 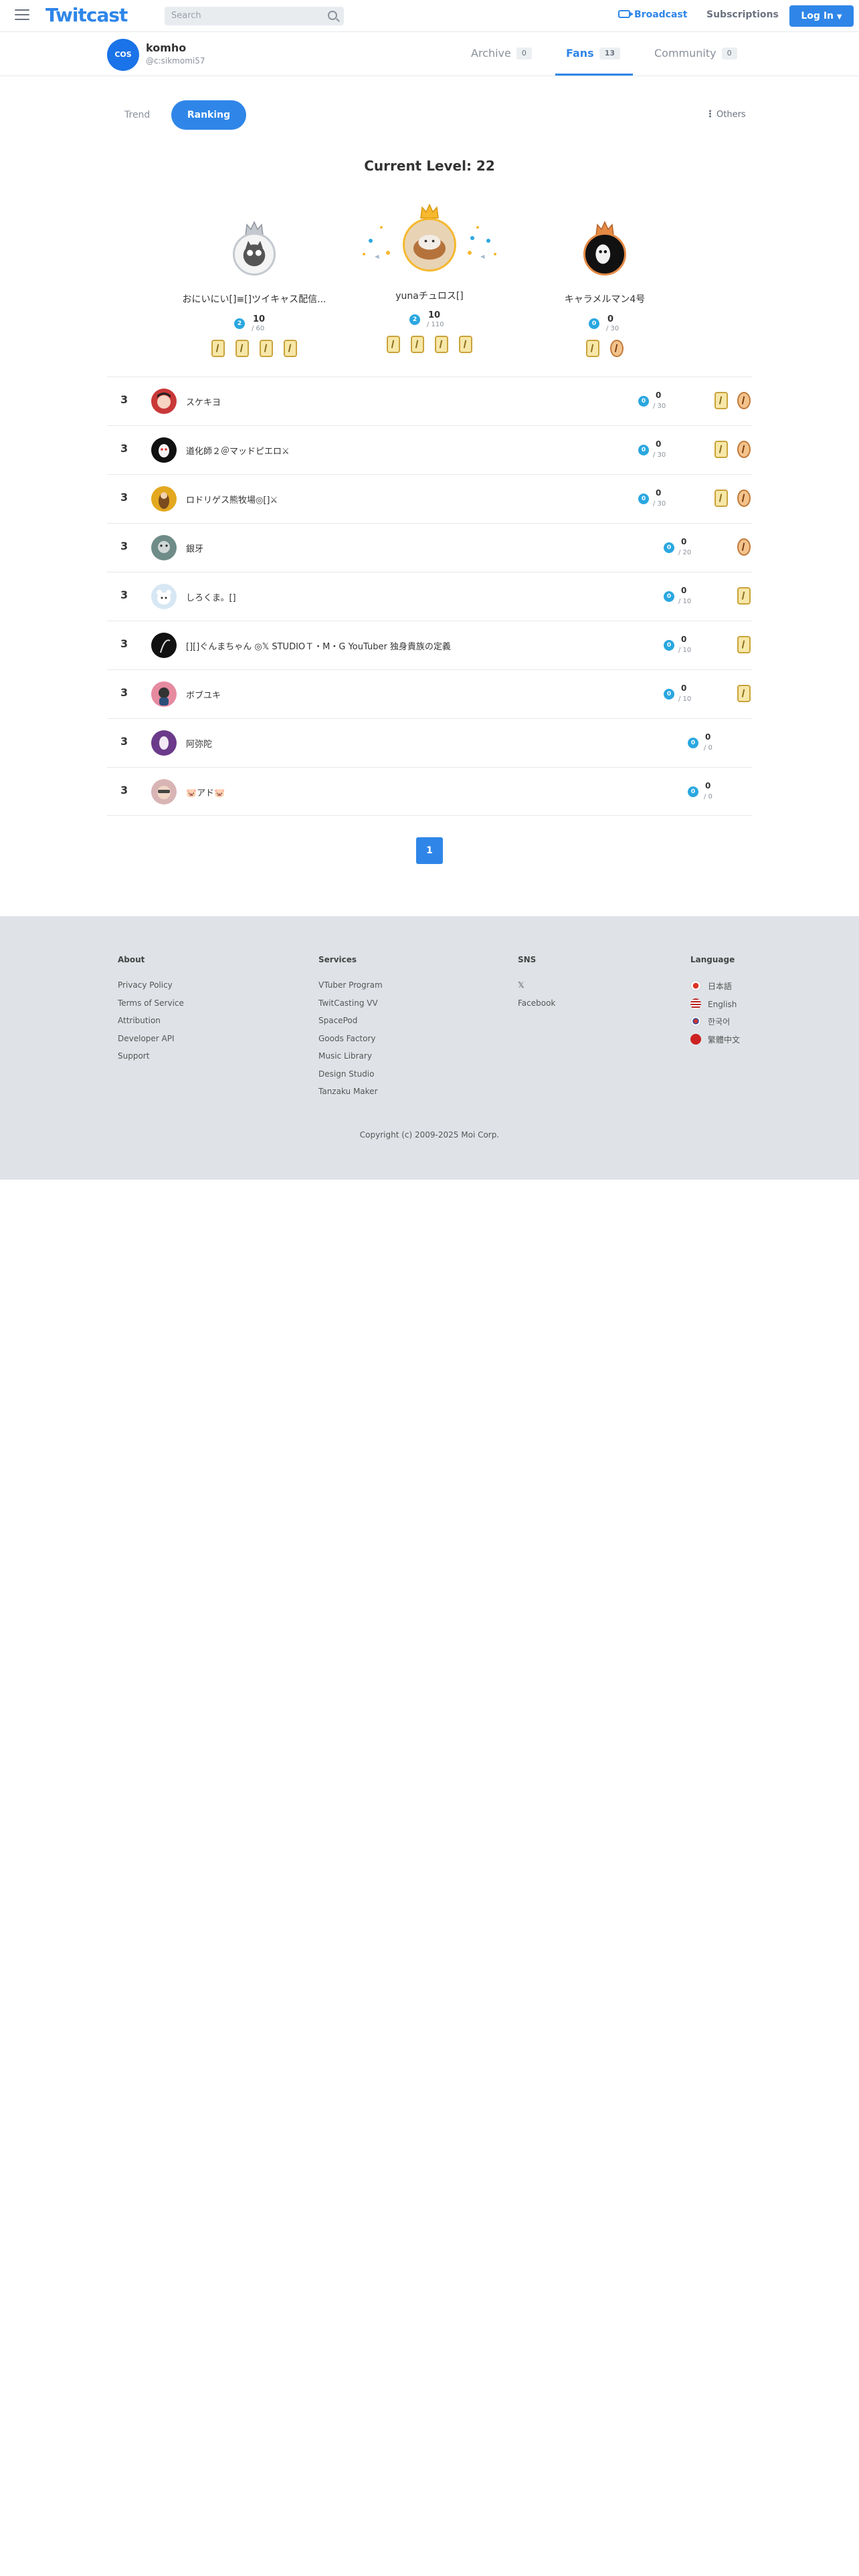 What do you see at coordinates (429, 791) in the screenshot?
I see `table-row: 3 🐷アド🐷 0 0 / 0` at bounding box center [429, 791].